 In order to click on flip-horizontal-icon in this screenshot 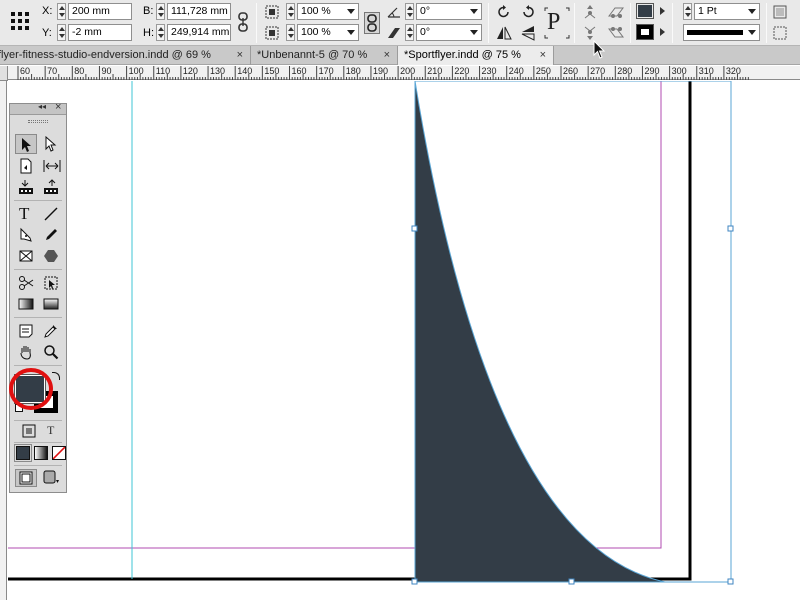, I will do `click(504, 33)`.